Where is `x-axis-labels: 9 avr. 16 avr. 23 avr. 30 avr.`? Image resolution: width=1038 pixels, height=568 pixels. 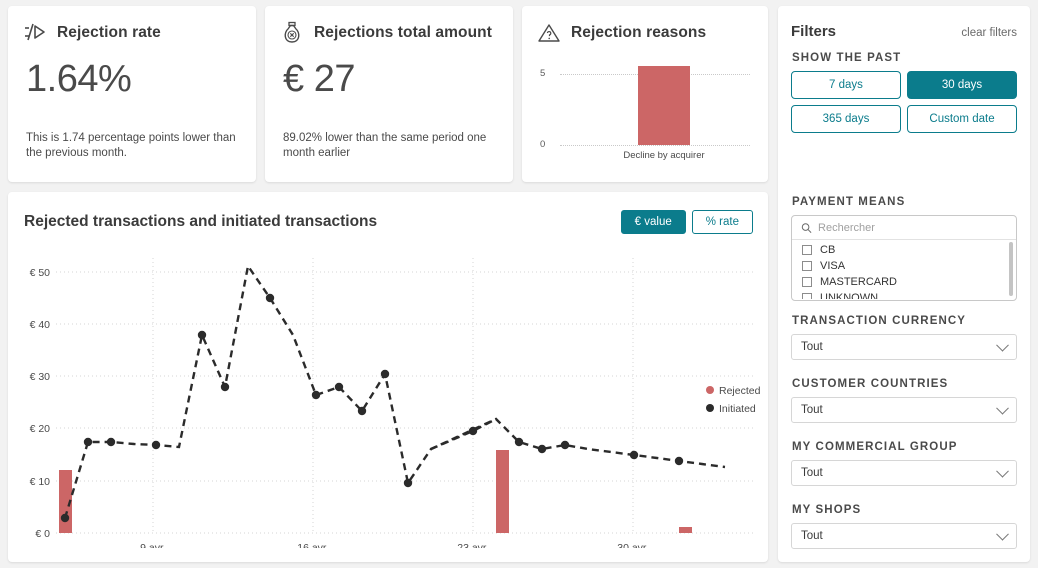
x-axis-labels: 9 avr. 16 avr. 23 avr. 30 avr. is located at coordinates (394, 545).